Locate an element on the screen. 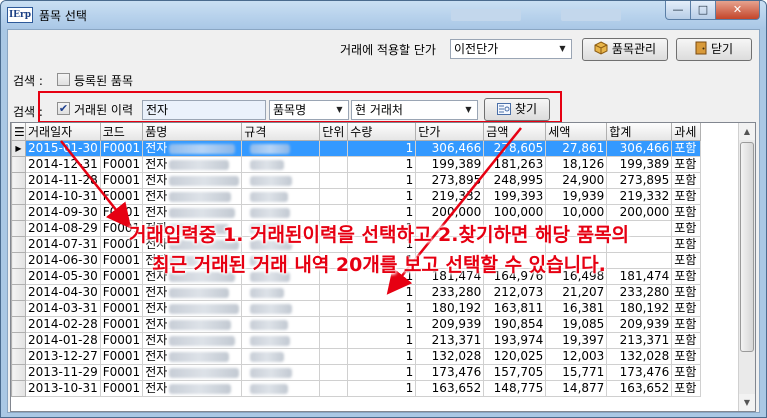 The image size is (767, 418). table-cell: 200,000 is located at coordinates (450, 212).